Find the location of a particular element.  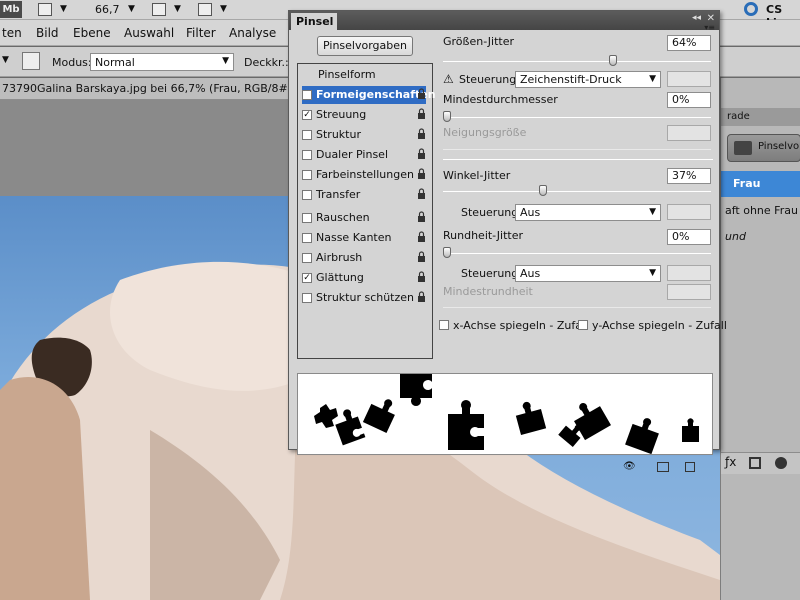

roundness-control-select: Aus ▼ is located at coordinates (588, 273).